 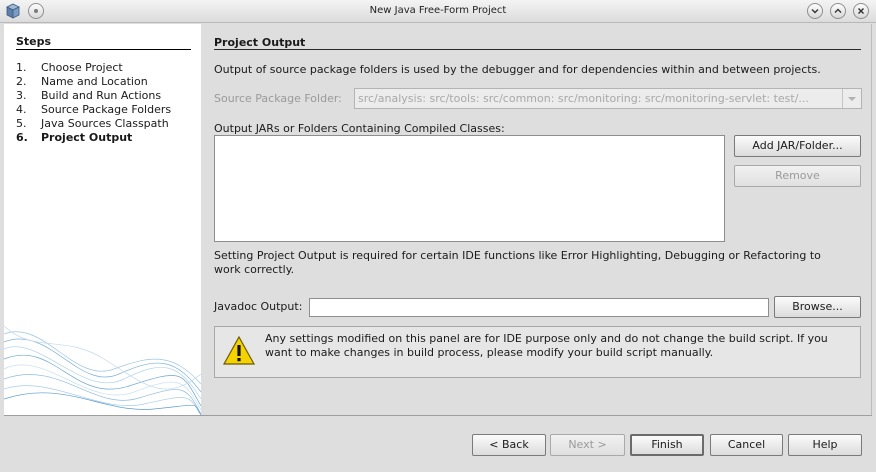 I want to click on maximize-button, so click(x=838, y=11).